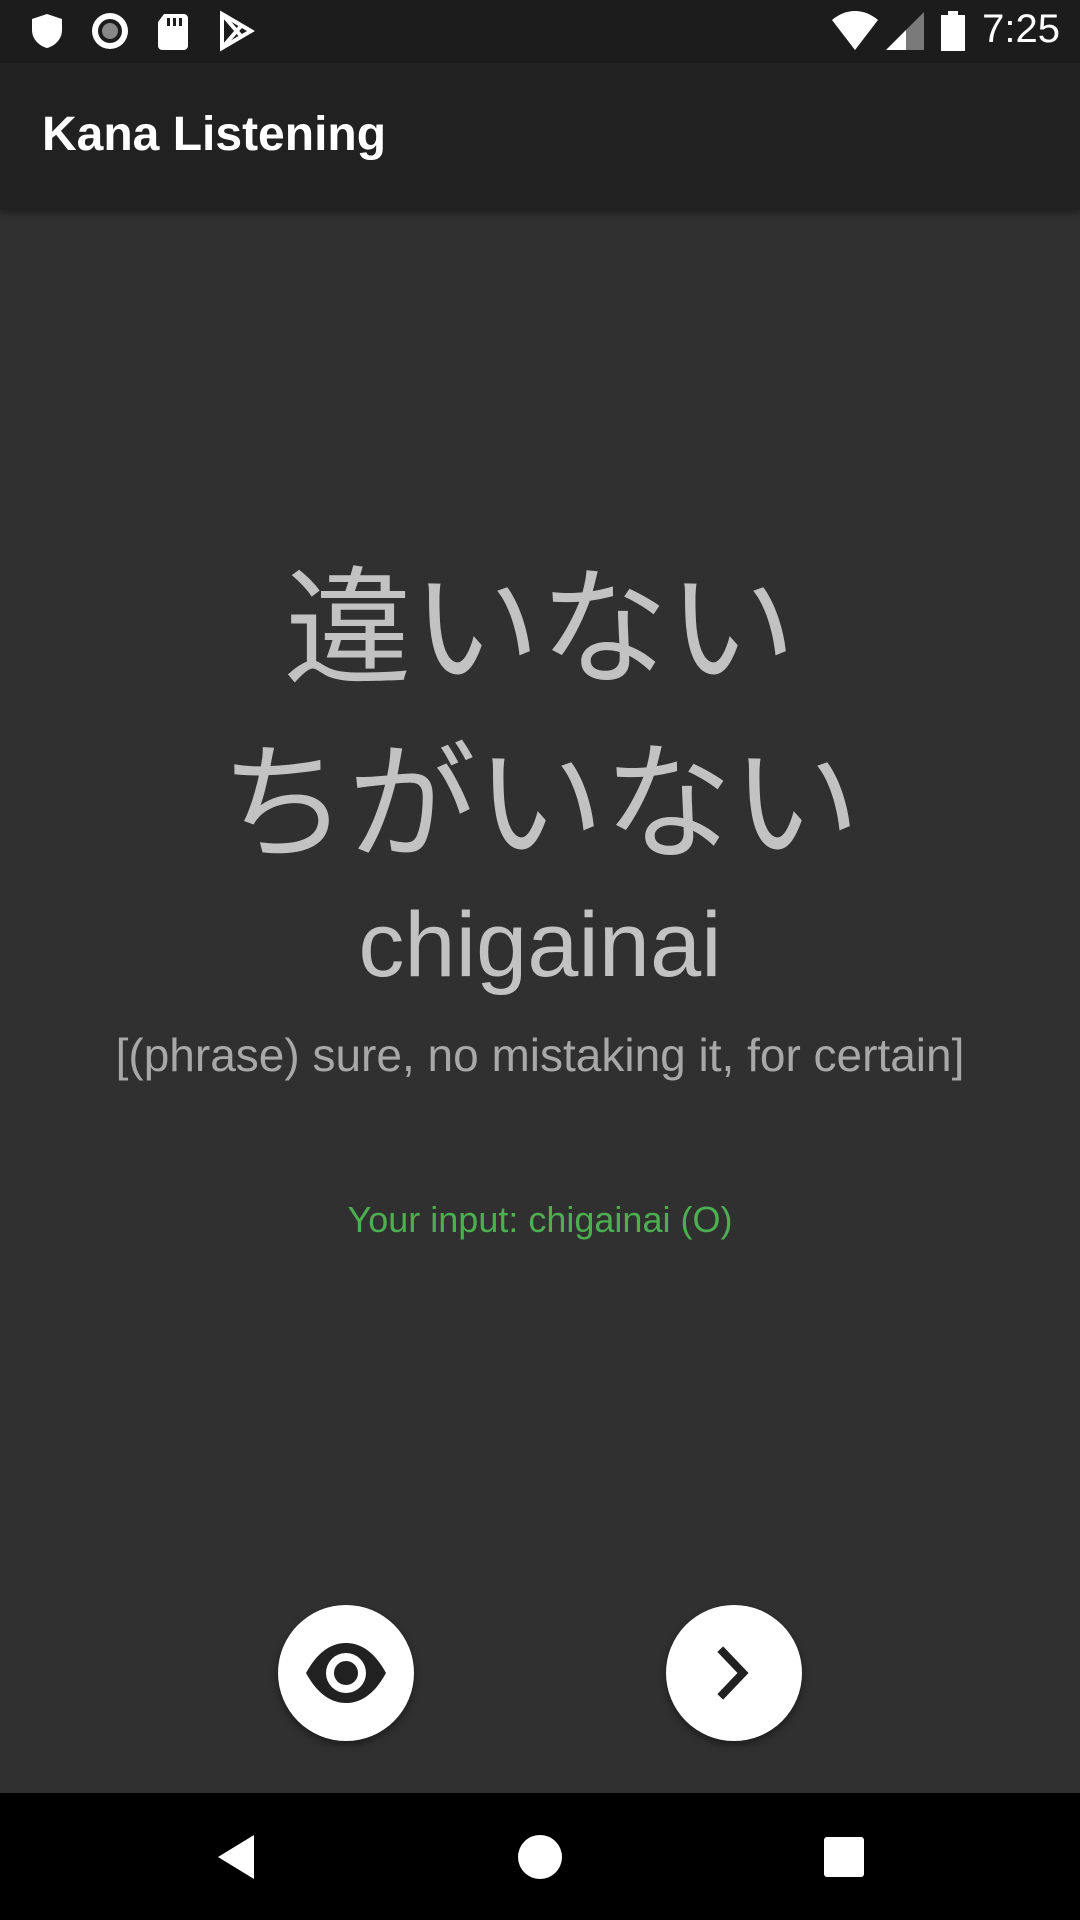 The image size is (1080, 1920). I want to click on status-bar: 7:25, so click(540, 31).